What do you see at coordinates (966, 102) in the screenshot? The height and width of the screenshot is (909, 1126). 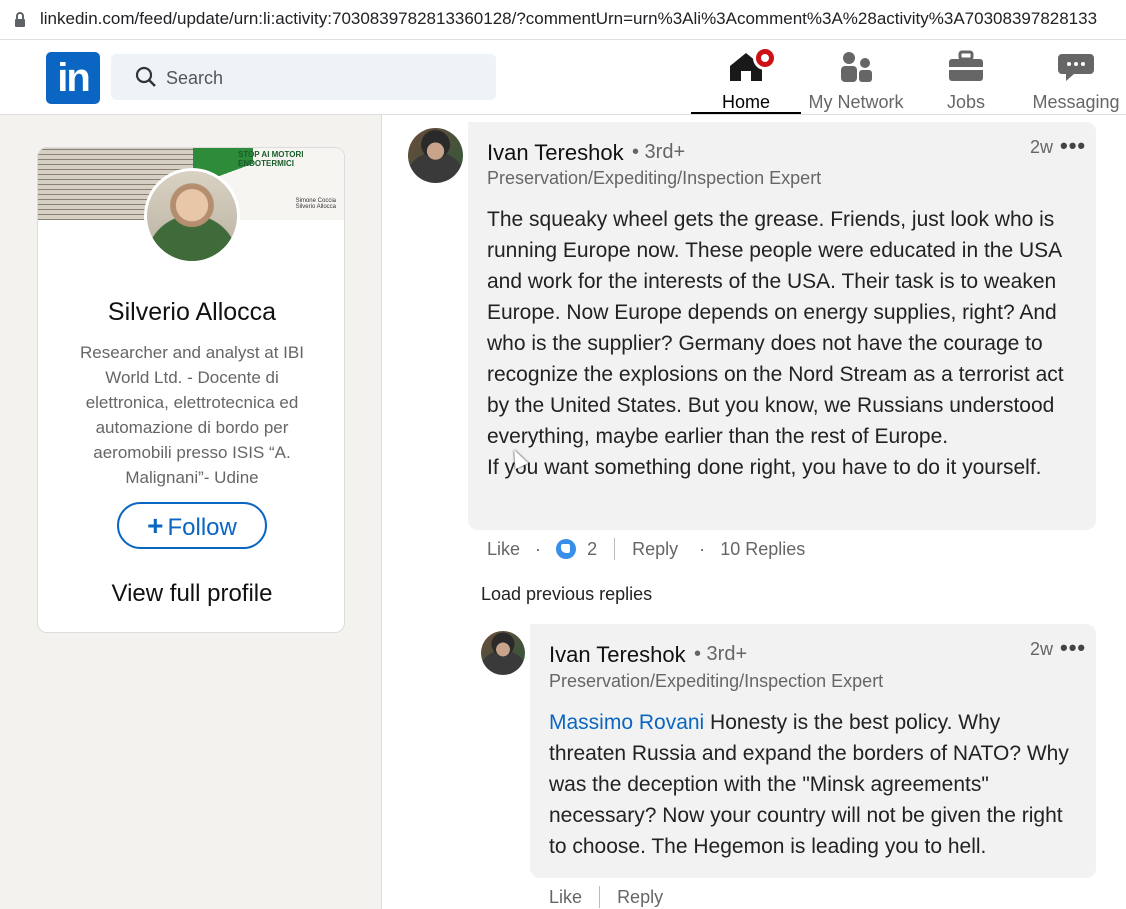 I see `nav-jobs-label: Jobs` at bounding box center [966, 102].